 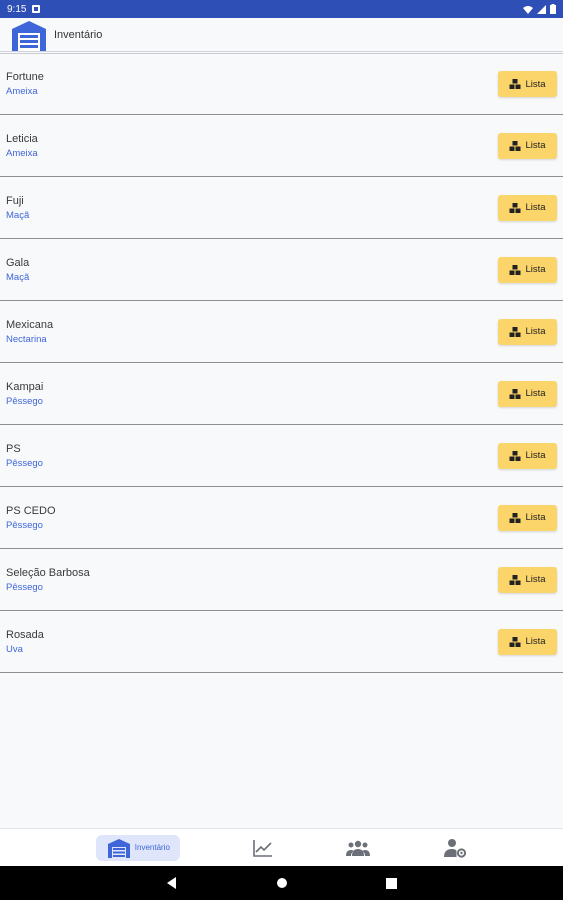 What do you see at coordinates (281, 332) in the screenshot?
I see `list-item: Mexicana Nectarina Lista` at bounding box center [281, 332].